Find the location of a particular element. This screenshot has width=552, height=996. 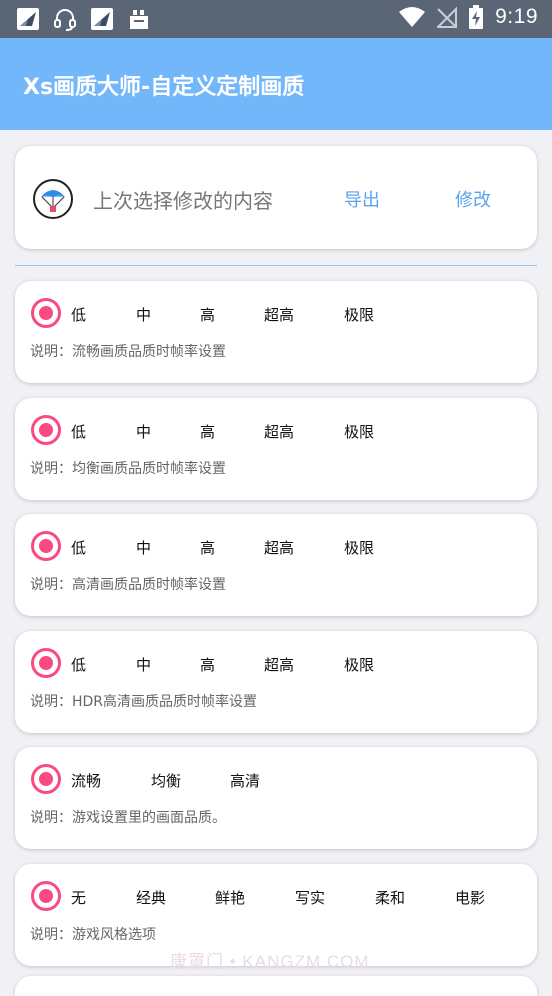

app-bar: Xs画质大师-自定义定制画质 is located at coordinates (276, 84).